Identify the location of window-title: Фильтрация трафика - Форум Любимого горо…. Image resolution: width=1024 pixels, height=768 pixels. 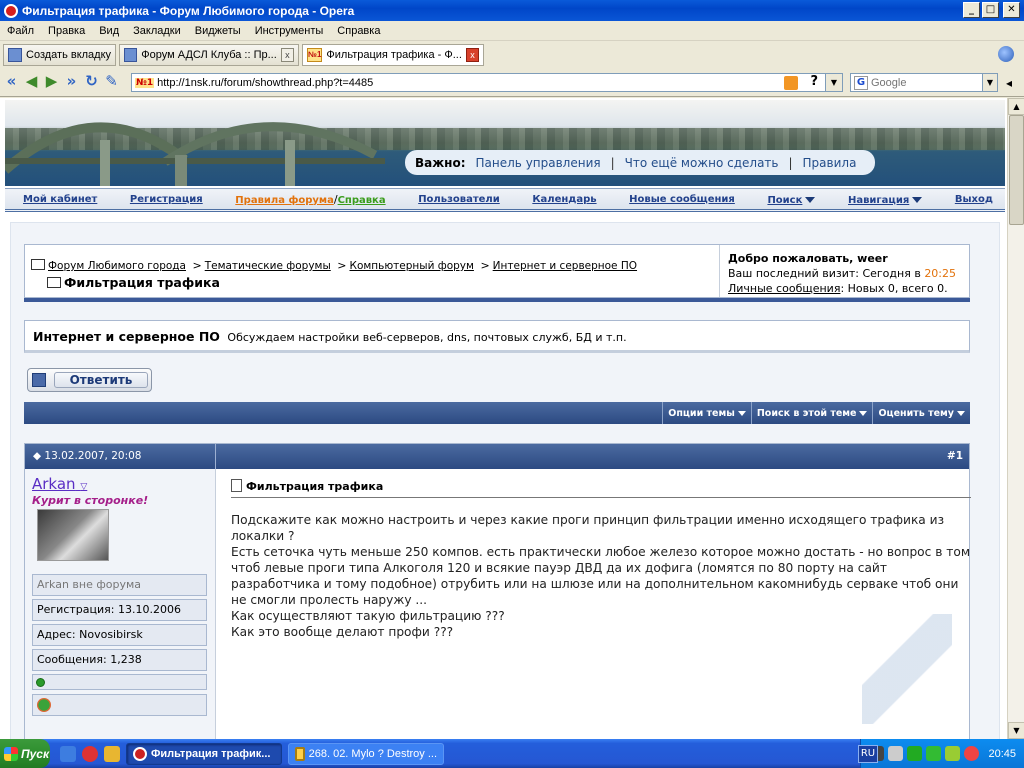
(188, 10).